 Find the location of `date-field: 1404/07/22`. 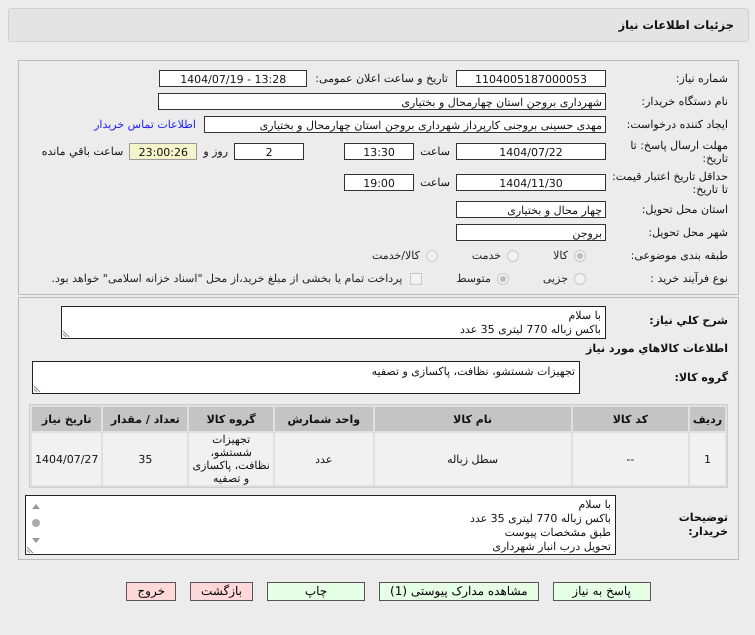

date-field: 1404/07/22 is located at coordinates (531, 151).